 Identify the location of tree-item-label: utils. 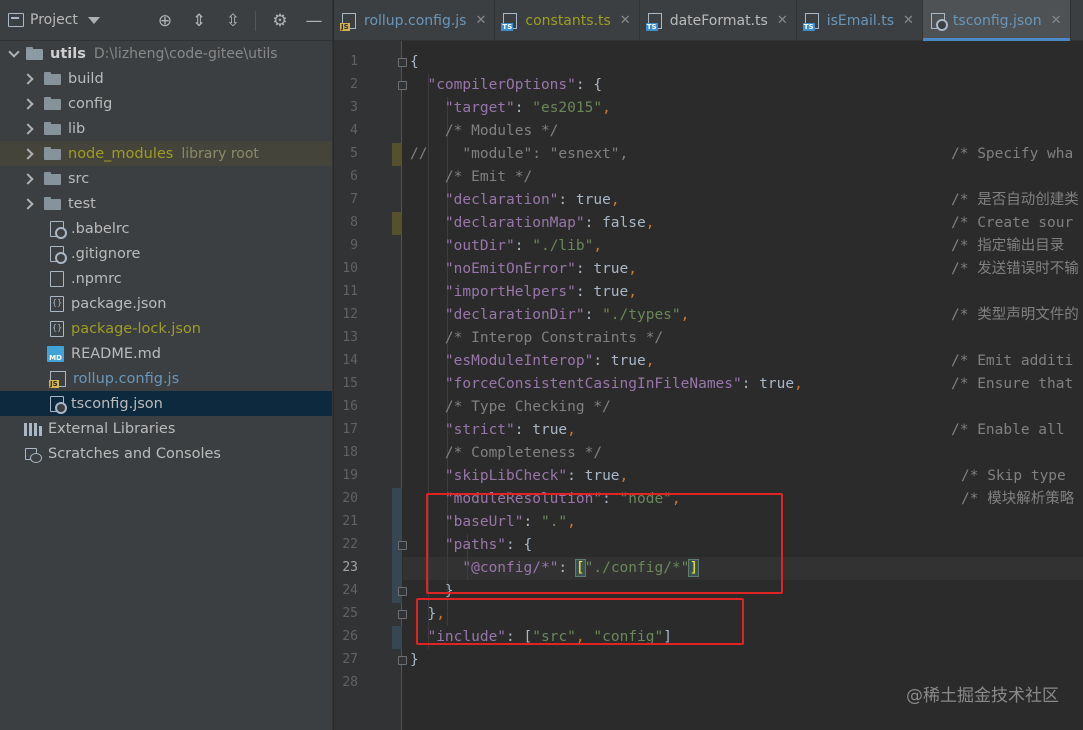
(68, 53).